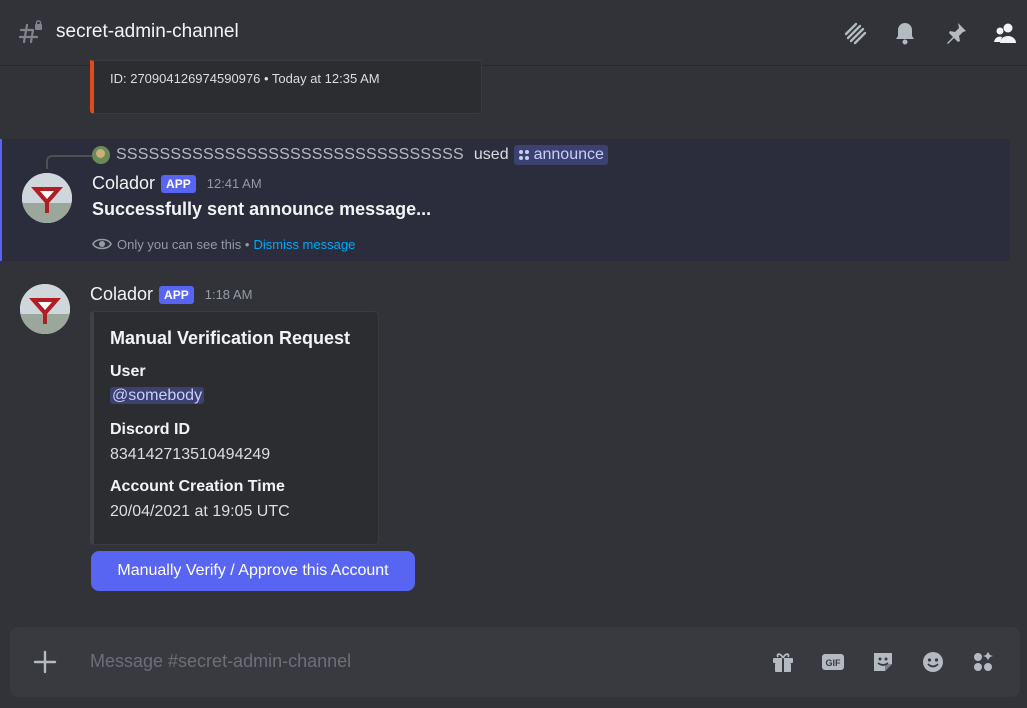 The image size is (1027, 708). I want to click on field-value-creation-time: 20/04/2021 at 19:05 UTC, so click(200, 511).